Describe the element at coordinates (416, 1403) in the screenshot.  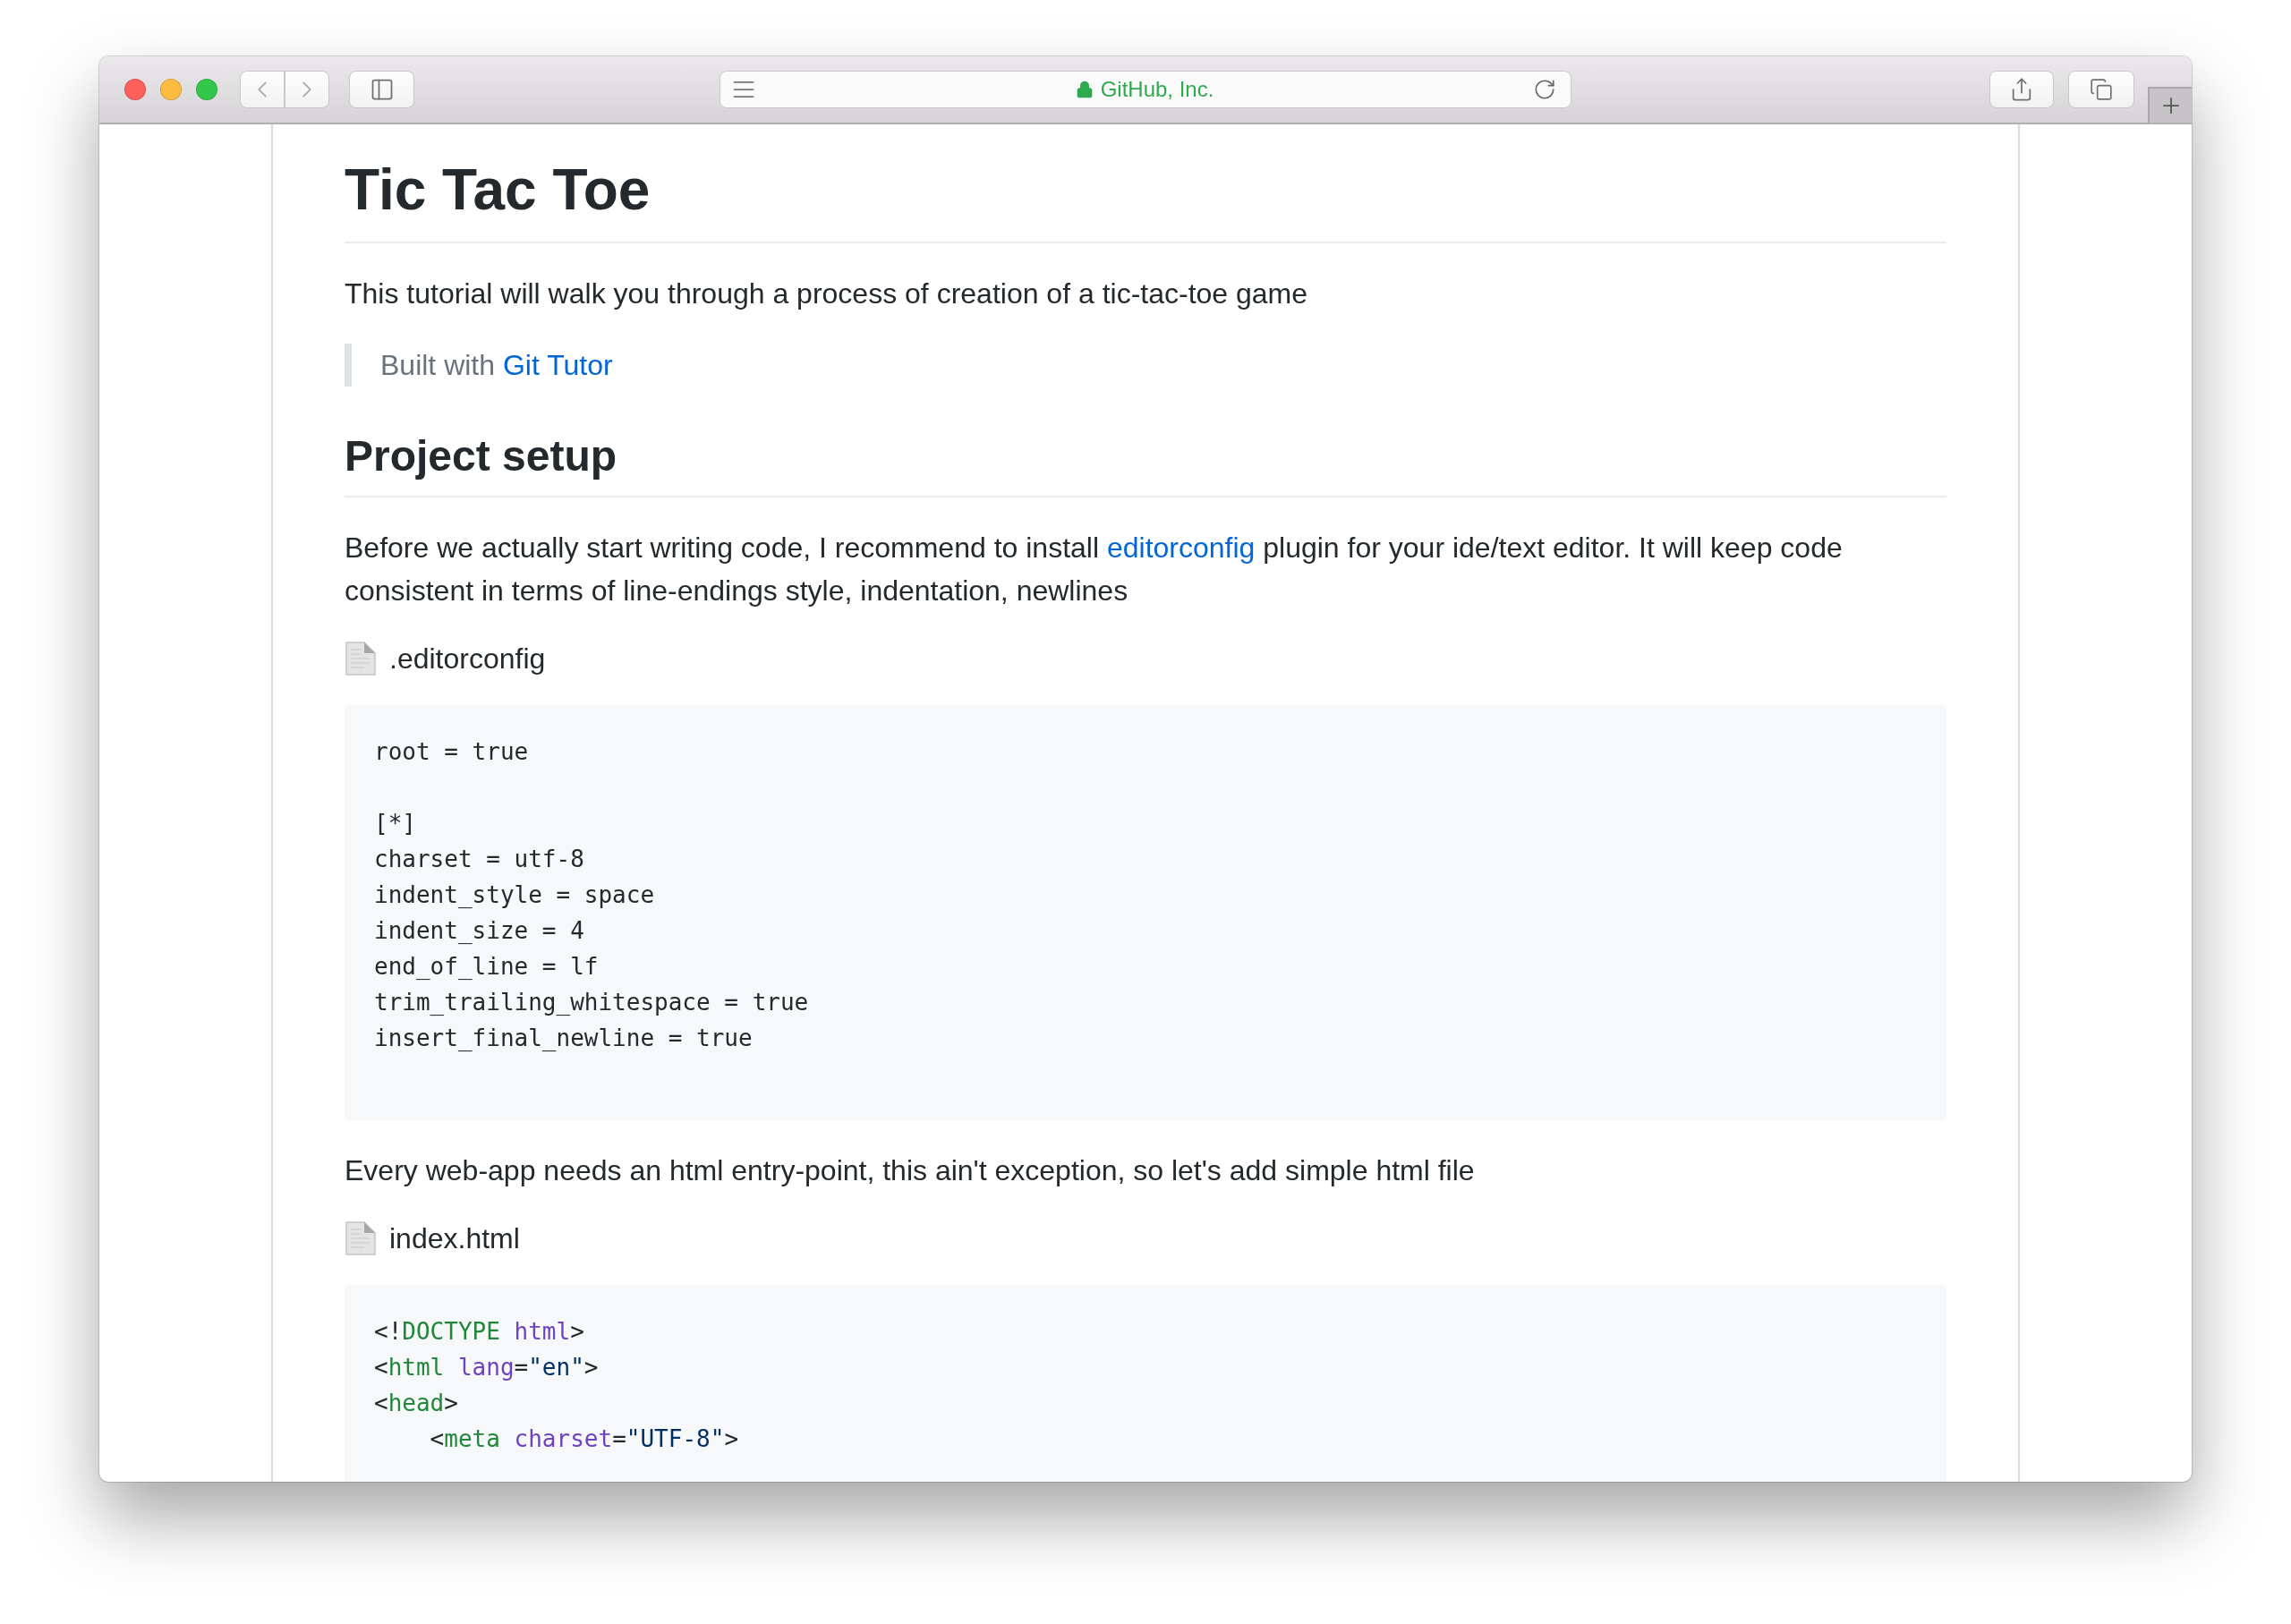
I see `code-line: <head>` at that location.